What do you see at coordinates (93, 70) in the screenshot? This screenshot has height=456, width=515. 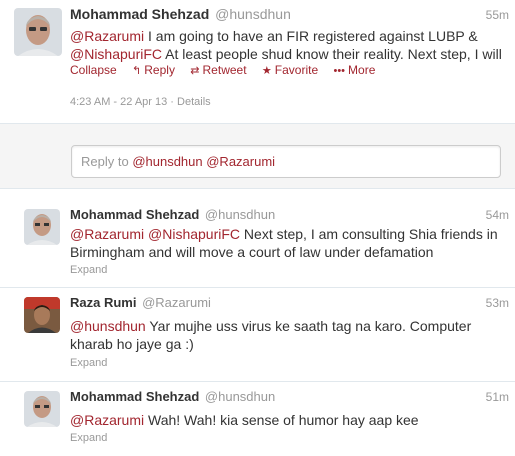 I see `collapse-button: Collapse` at bounding box center [93, 70].